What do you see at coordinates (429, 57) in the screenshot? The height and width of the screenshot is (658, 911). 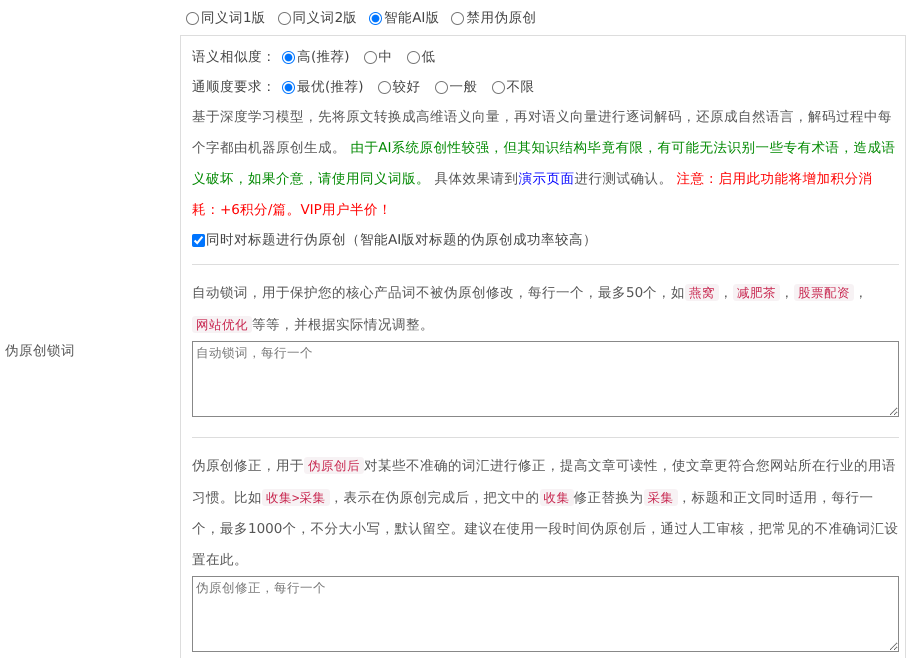 I see `option-label: 低` at bounding box center [429, 57].